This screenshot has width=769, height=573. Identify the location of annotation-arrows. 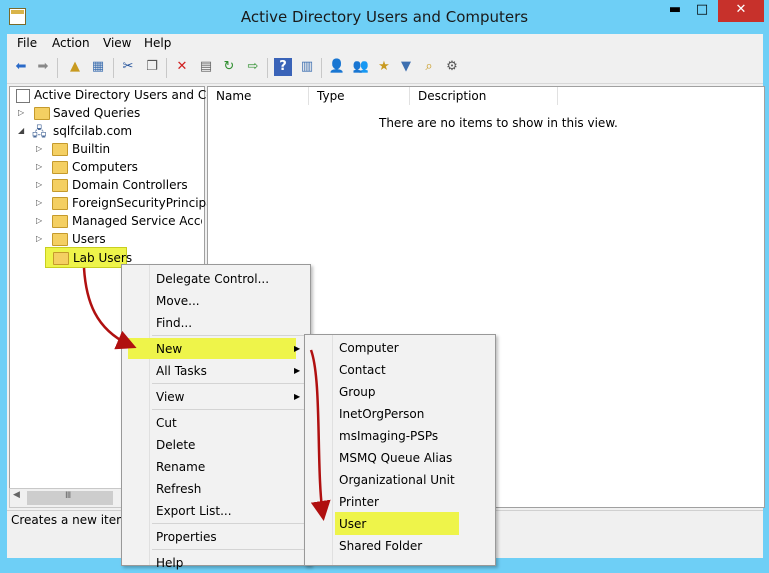
(206, 394).